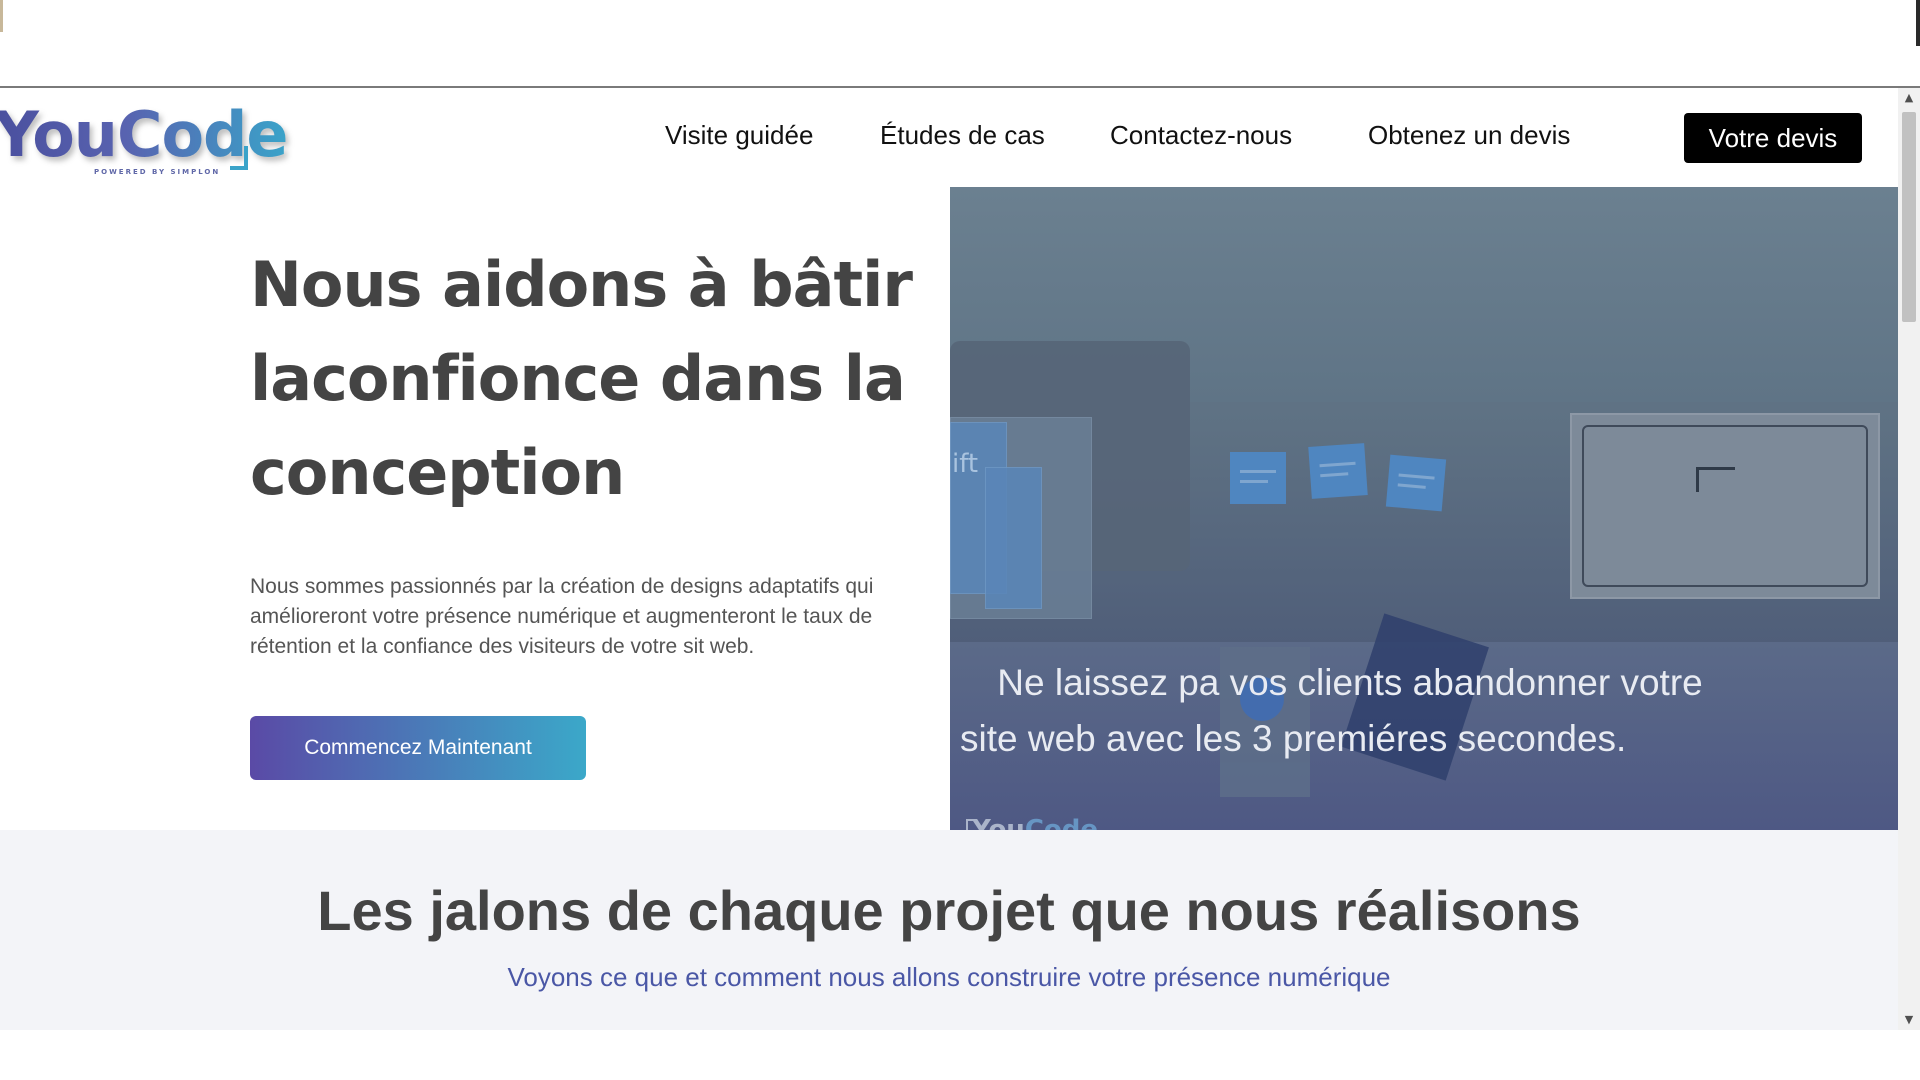 The width and height of the screenshot is (1920, 1080). I want to click on browser-top-area, so click(960, 44).